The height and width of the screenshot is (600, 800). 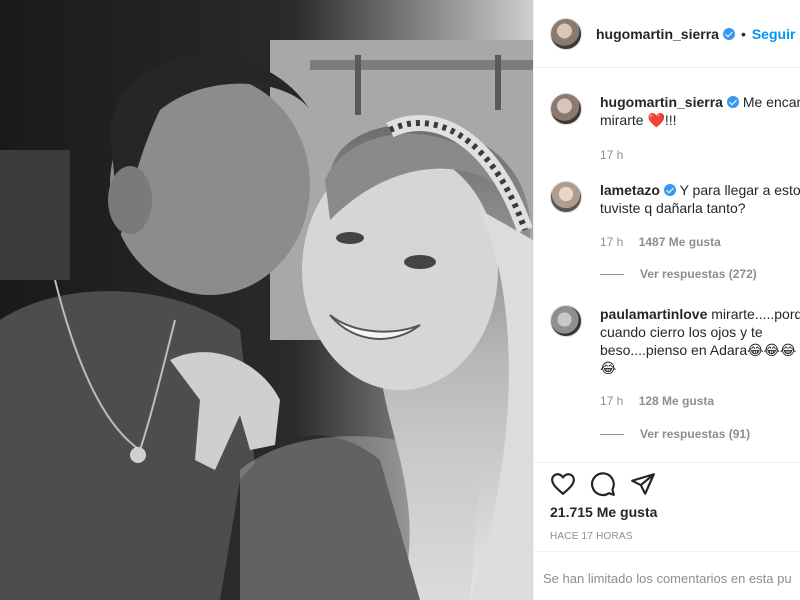 I want to click on post-header: hugomartin_sierra • Seguir, so click(x=667, y=34).